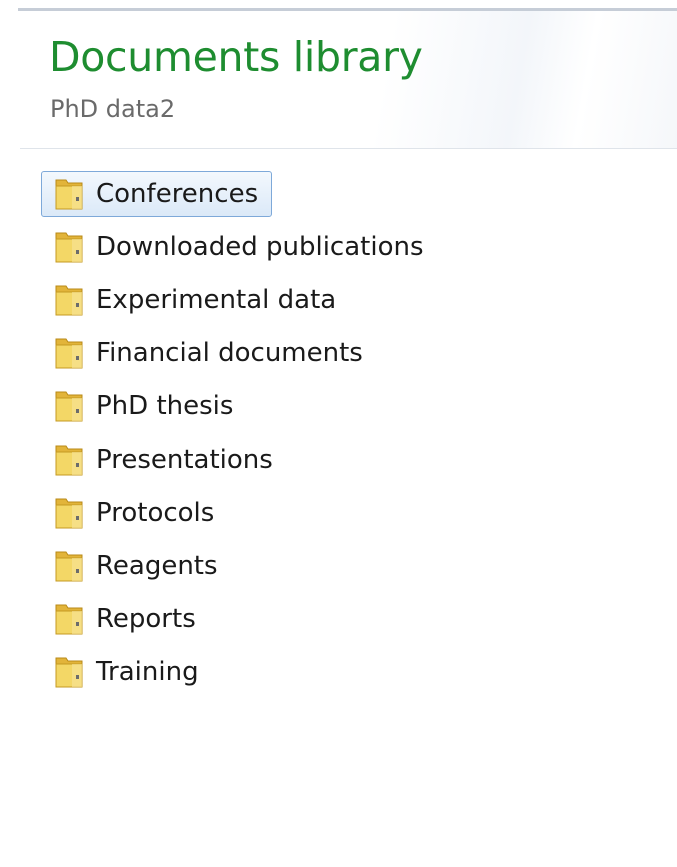  Describe the element at coordinates (260, 246) in the screenshot. I see `folder-label: Downloaded publications` at that location.